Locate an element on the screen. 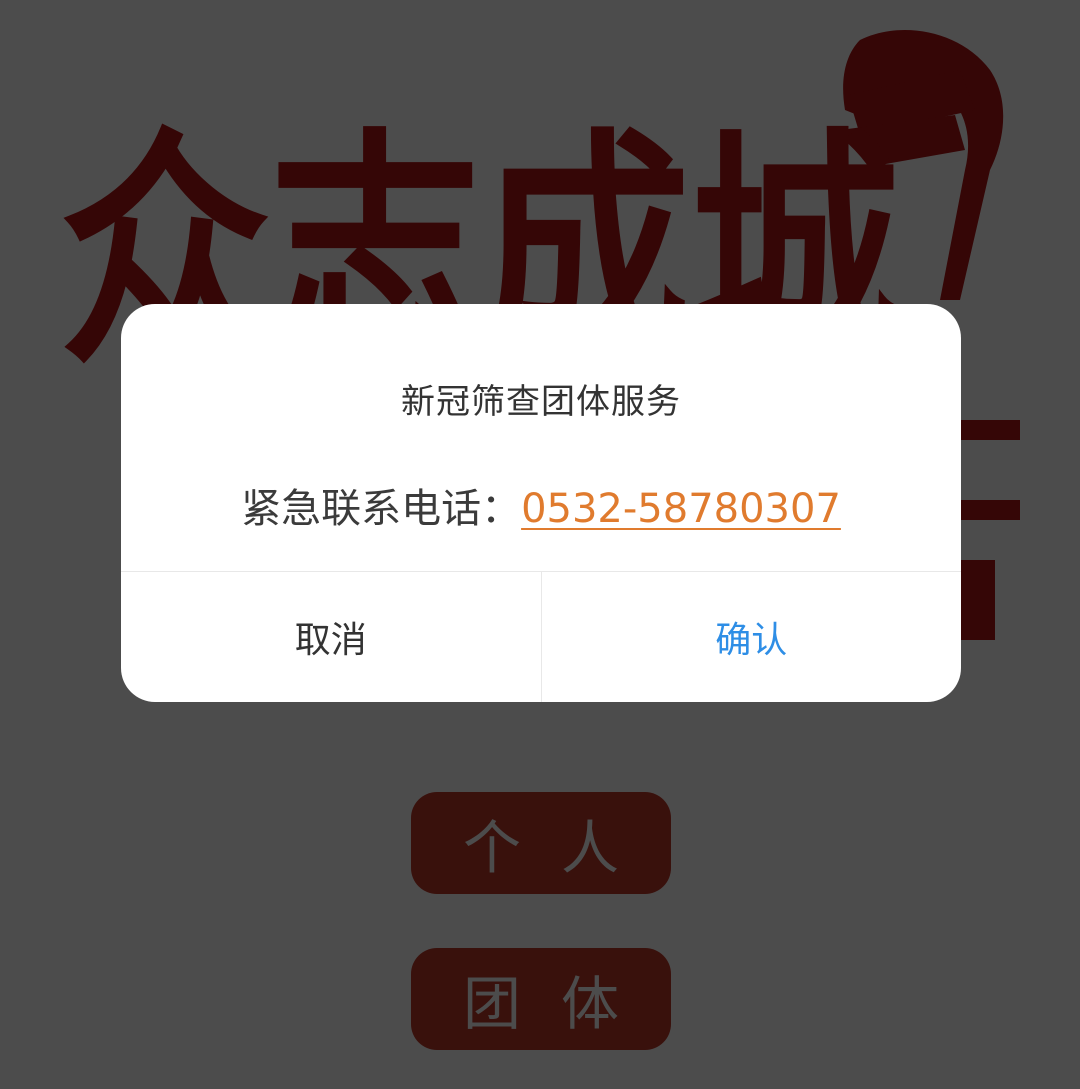  confirm-button: 确认 is located at coordinates (752, 637).